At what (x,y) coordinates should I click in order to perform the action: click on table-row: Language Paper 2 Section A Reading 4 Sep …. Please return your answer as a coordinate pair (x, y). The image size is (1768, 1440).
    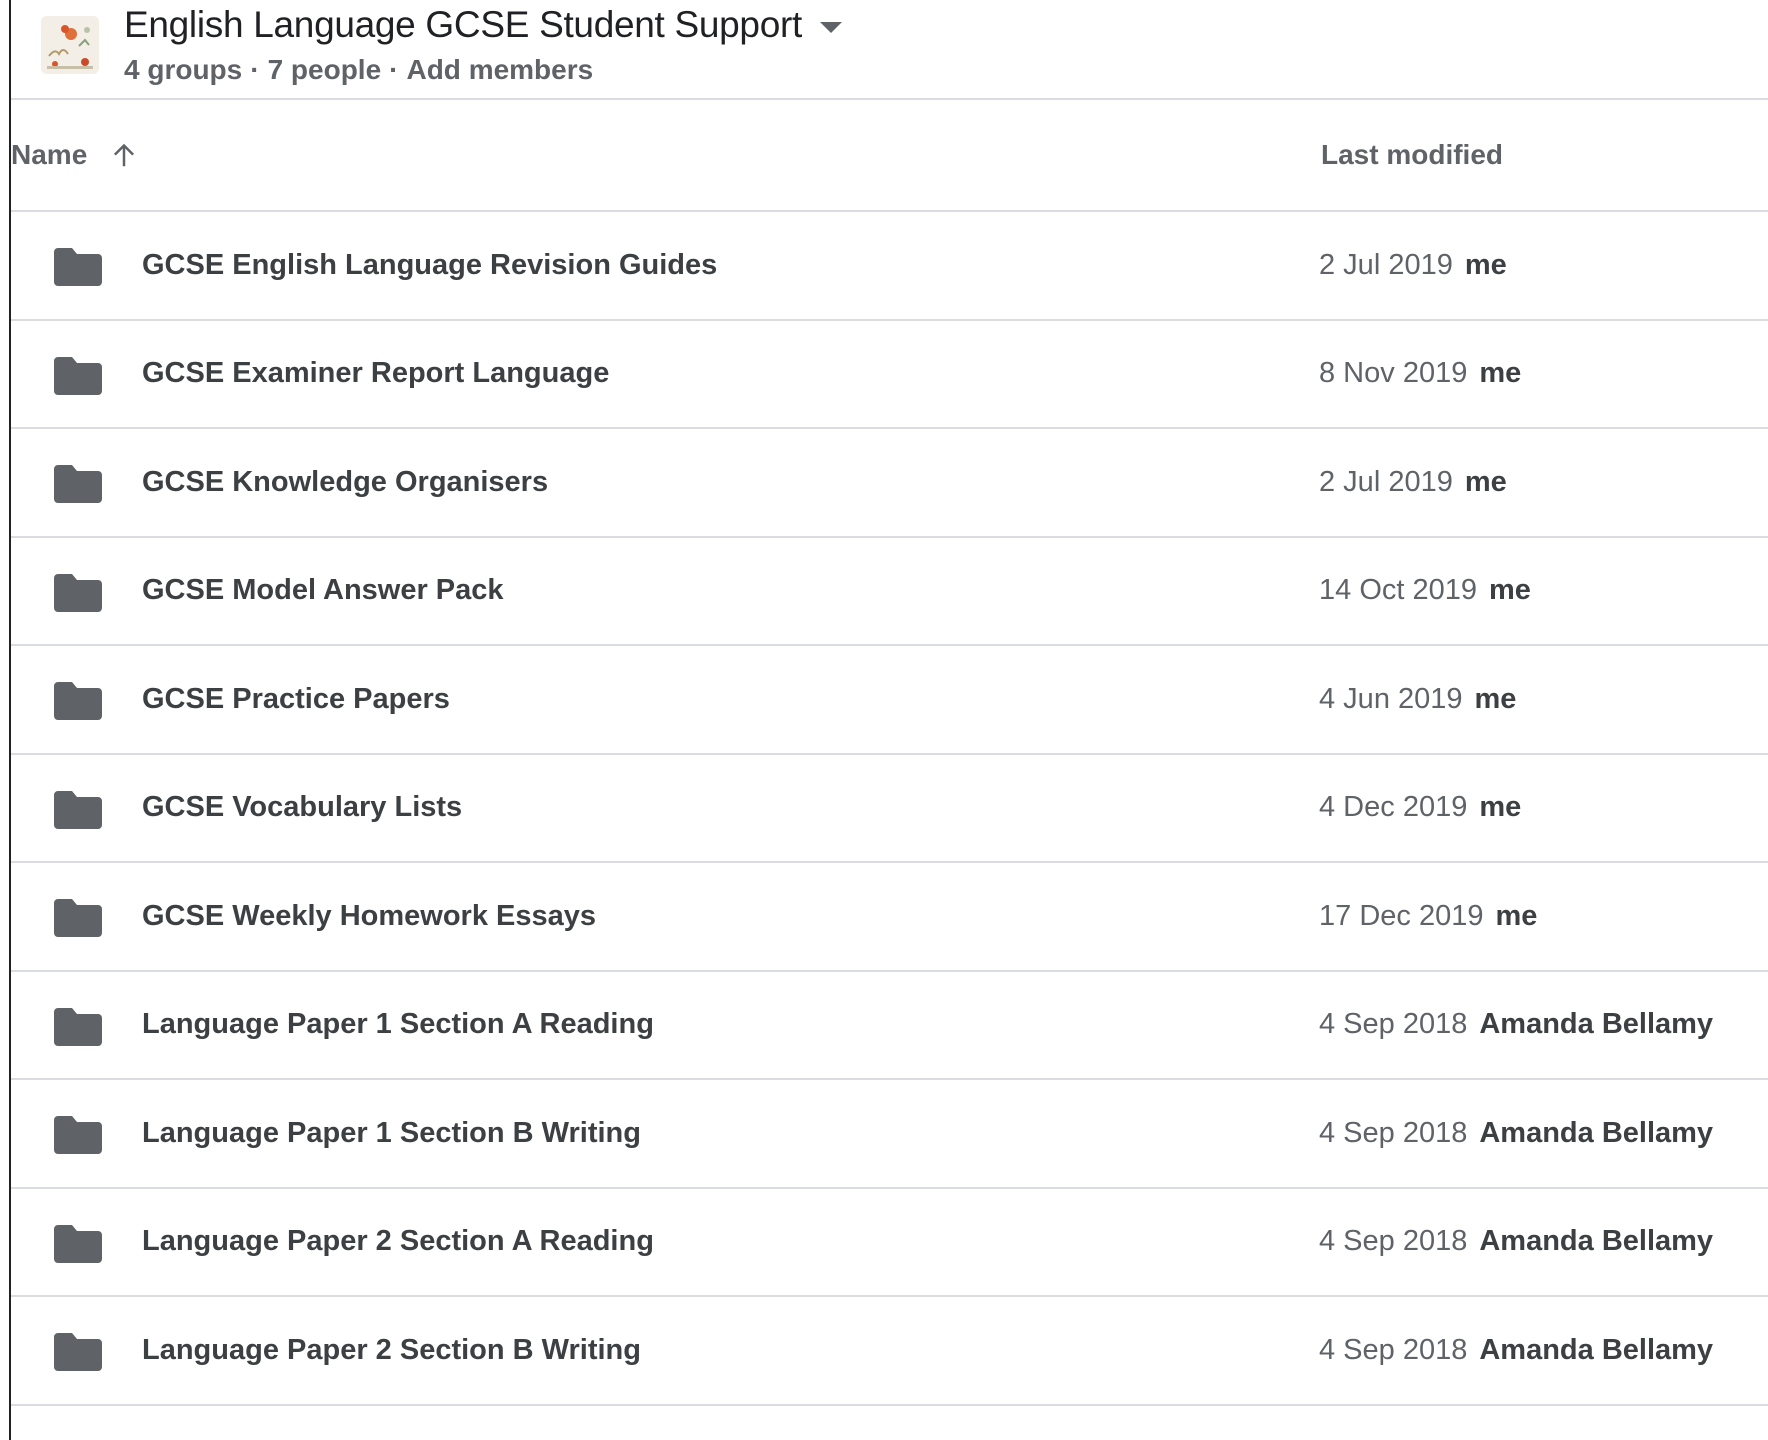
    Looking at the image, I should click on (889, 1243).